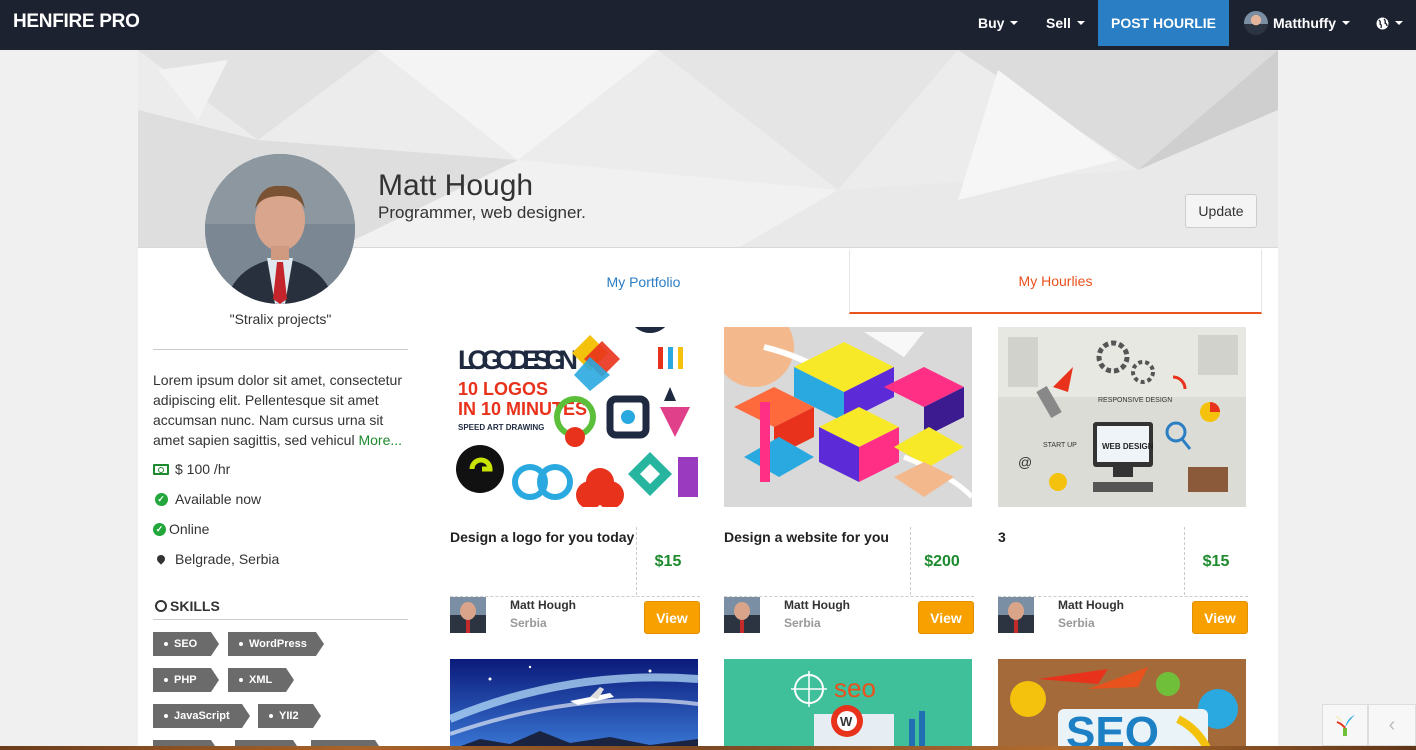  I want to click on hourlie-image: WEB DESIGN RESPONSIVE DESIGN START UP @, so click(1122, 417).